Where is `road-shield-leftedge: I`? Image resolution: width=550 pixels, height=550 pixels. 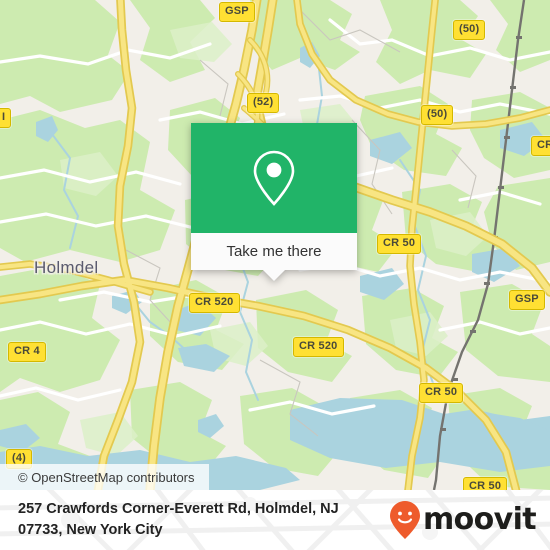
road-shield-leftedge: I is located at coordinates (6, 118).